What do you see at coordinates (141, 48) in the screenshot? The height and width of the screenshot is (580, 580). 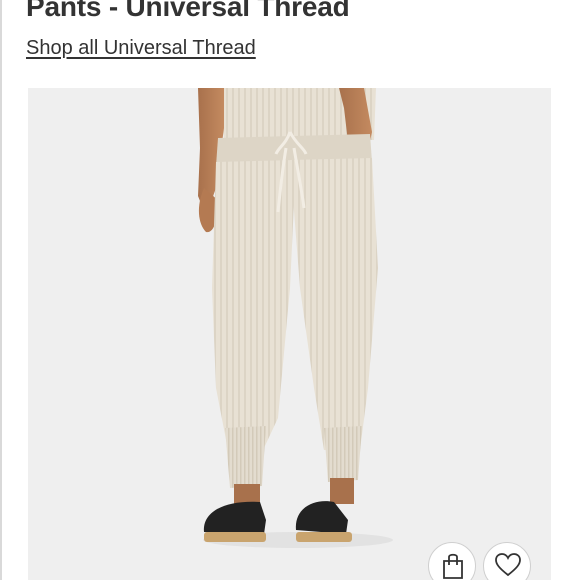 I see `shop-brand-link: Shop all Universal Thread` at bounding box center [141, 48].